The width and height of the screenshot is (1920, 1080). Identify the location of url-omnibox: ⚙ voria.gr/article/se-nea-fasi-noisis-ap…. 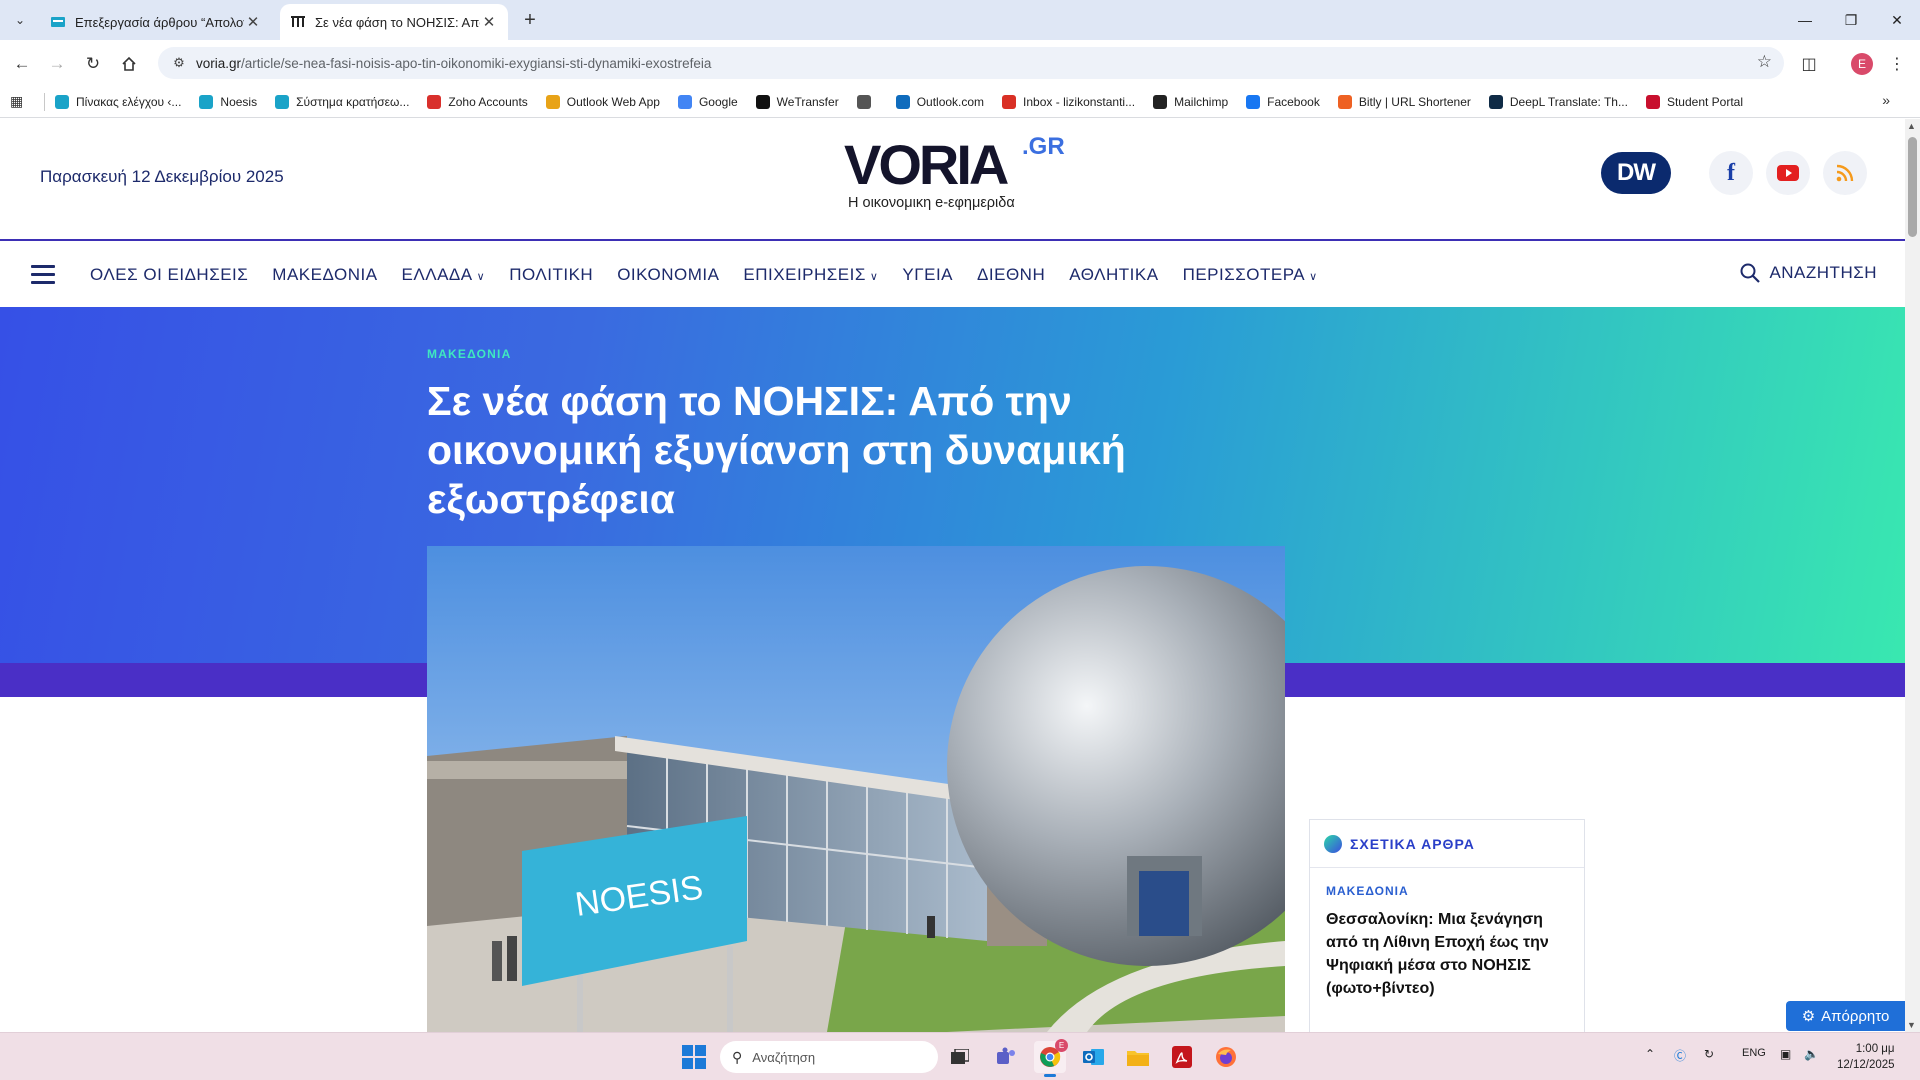
(971, 63).